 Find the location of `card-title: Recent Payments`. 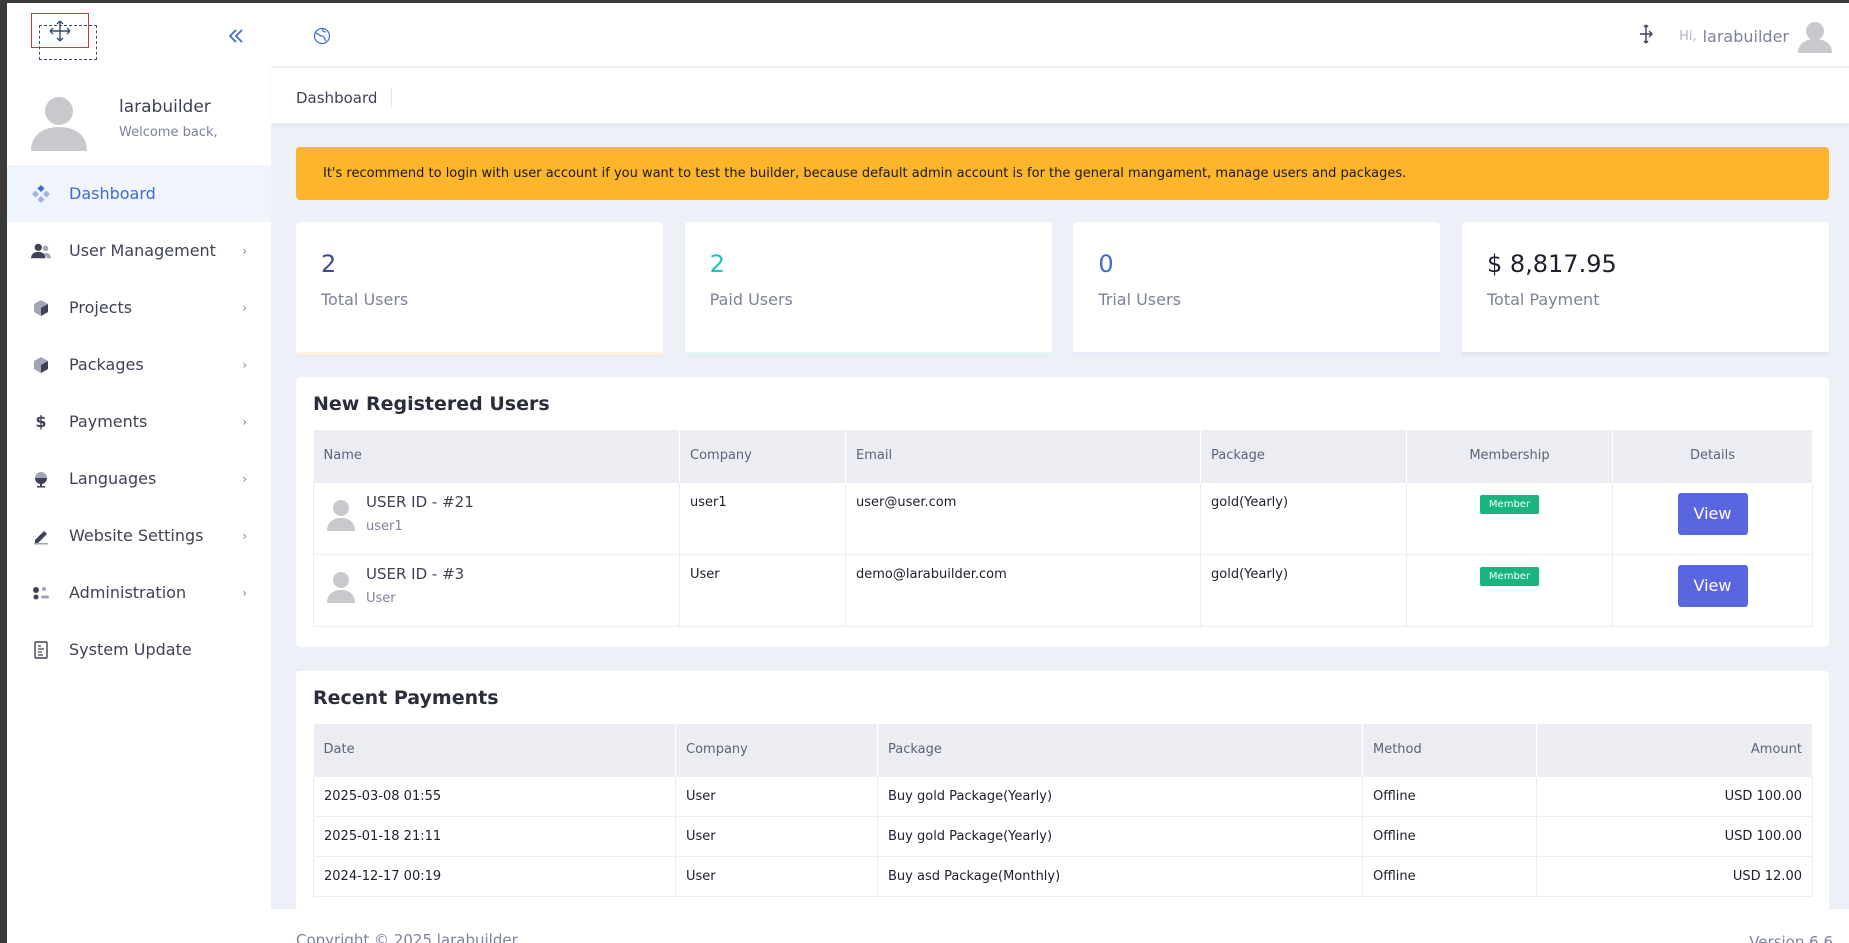

card-title: Recent Payments is located at coordinates (406, 698).